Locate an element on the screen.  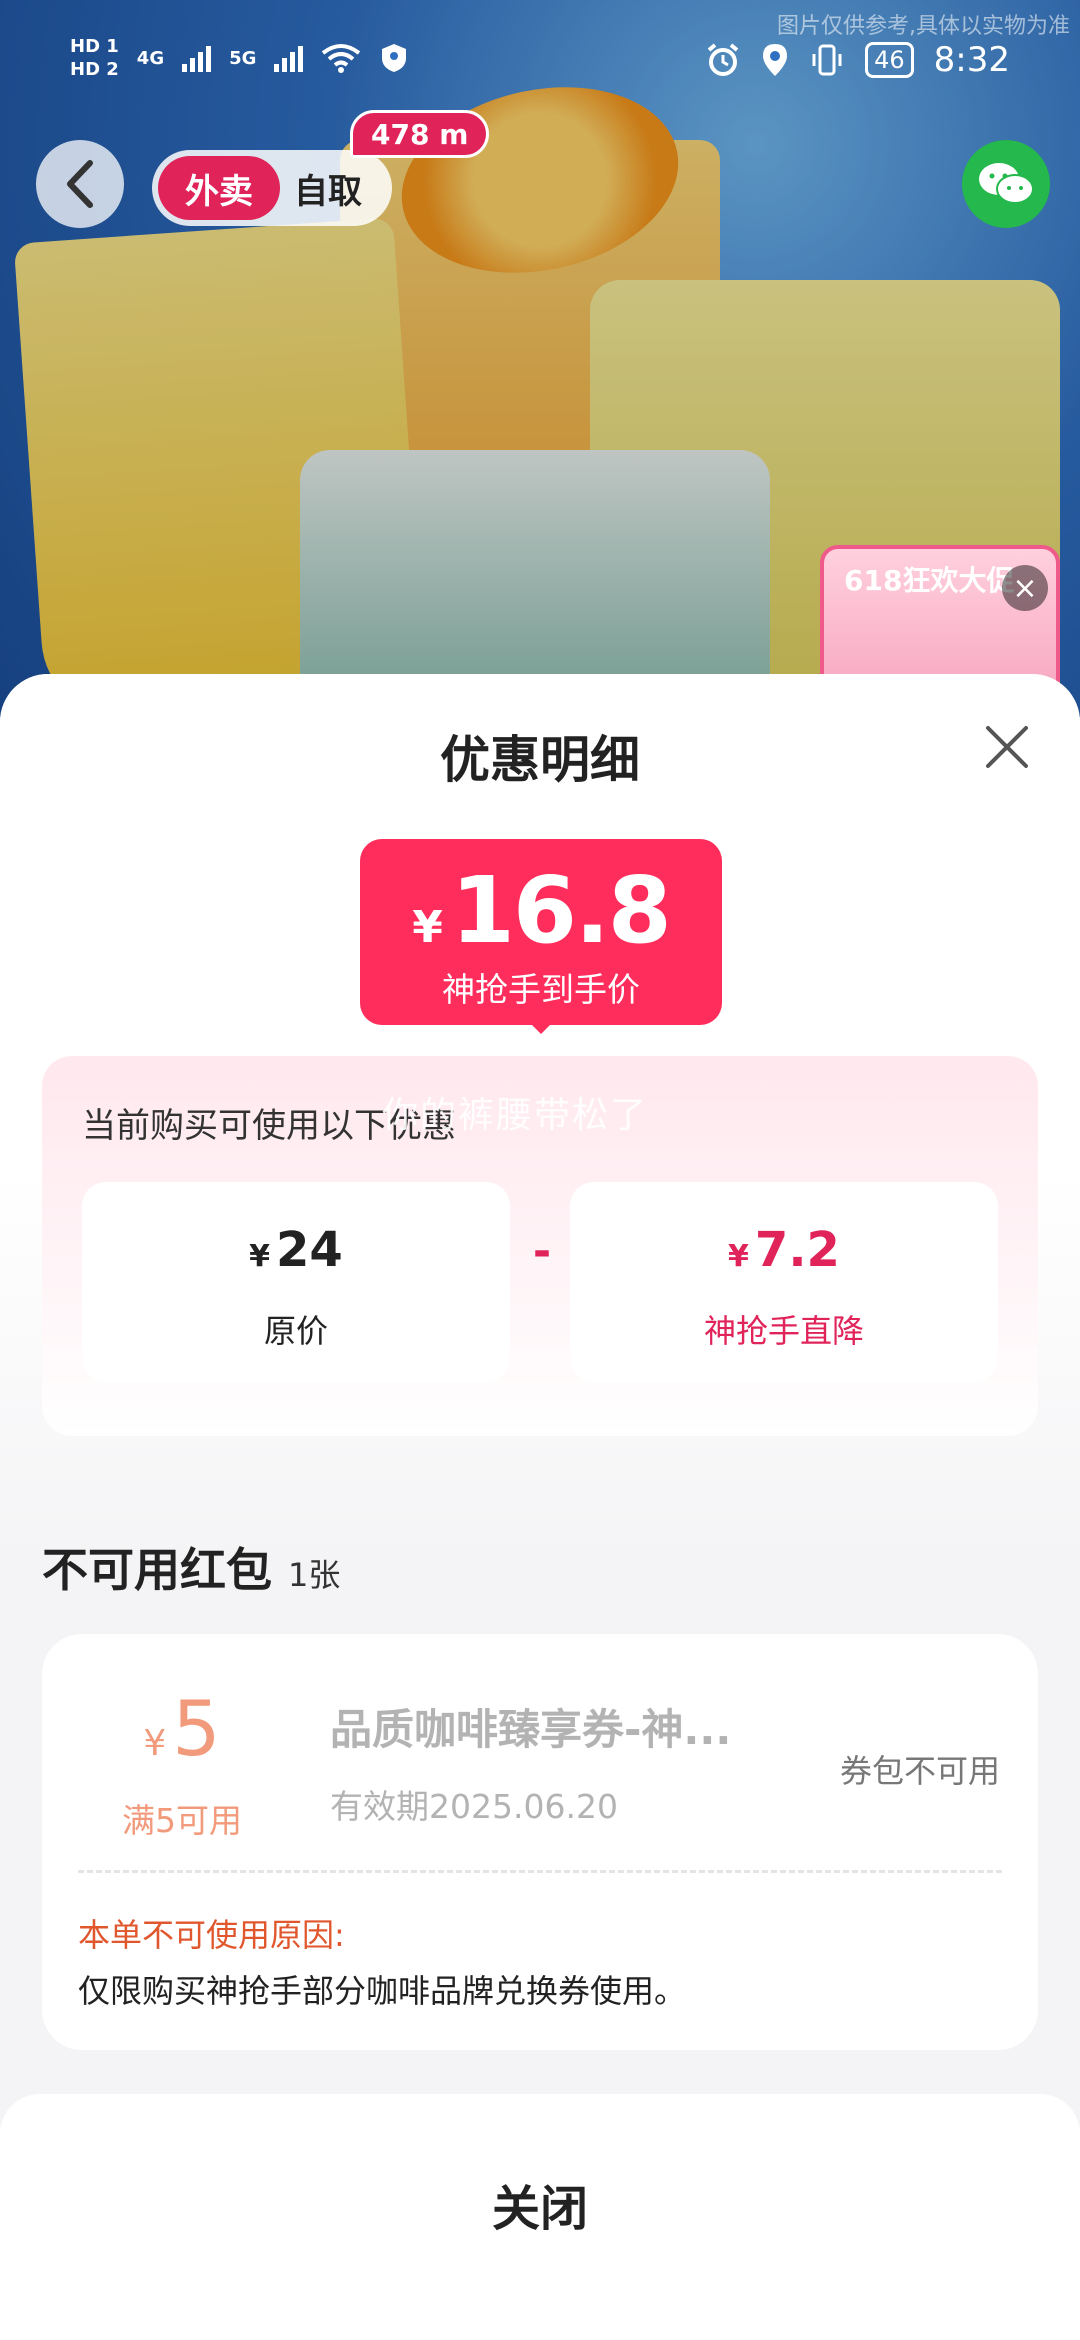
wechat-icon is located at coordinates (1006, 183).